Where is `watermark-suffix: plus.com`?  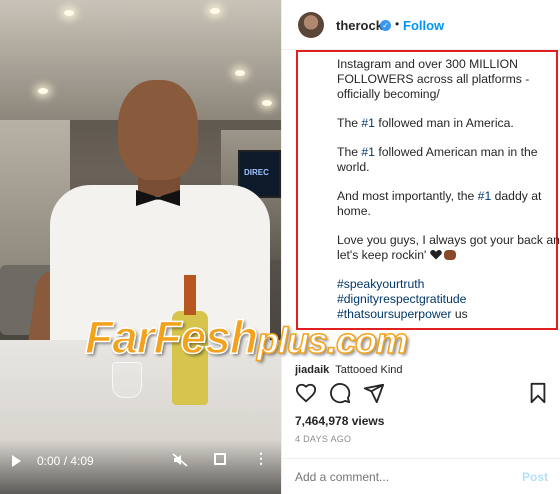
watermark-suffix: plus.com is located at coordinates (332, 340).